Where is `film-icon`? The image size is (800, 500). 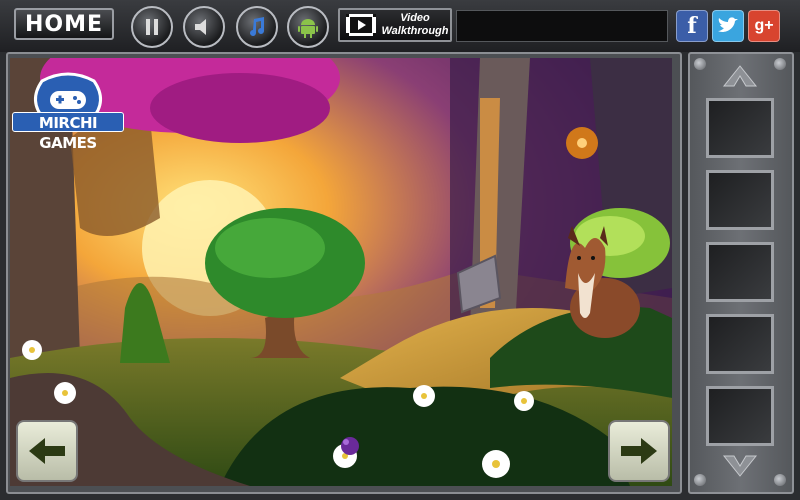 film-icon is located at coordinates (361, 25).